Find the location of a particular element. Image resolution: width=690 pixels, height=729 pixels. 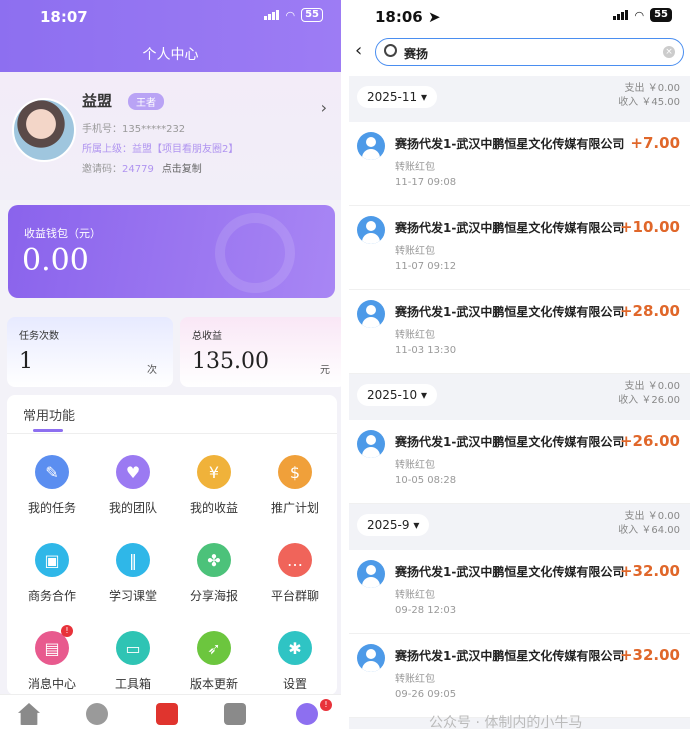

month-header: 2025-9 ▾ 支出 ￥0.00 收入 ￥64.00 is located at coordinates (519, 528).